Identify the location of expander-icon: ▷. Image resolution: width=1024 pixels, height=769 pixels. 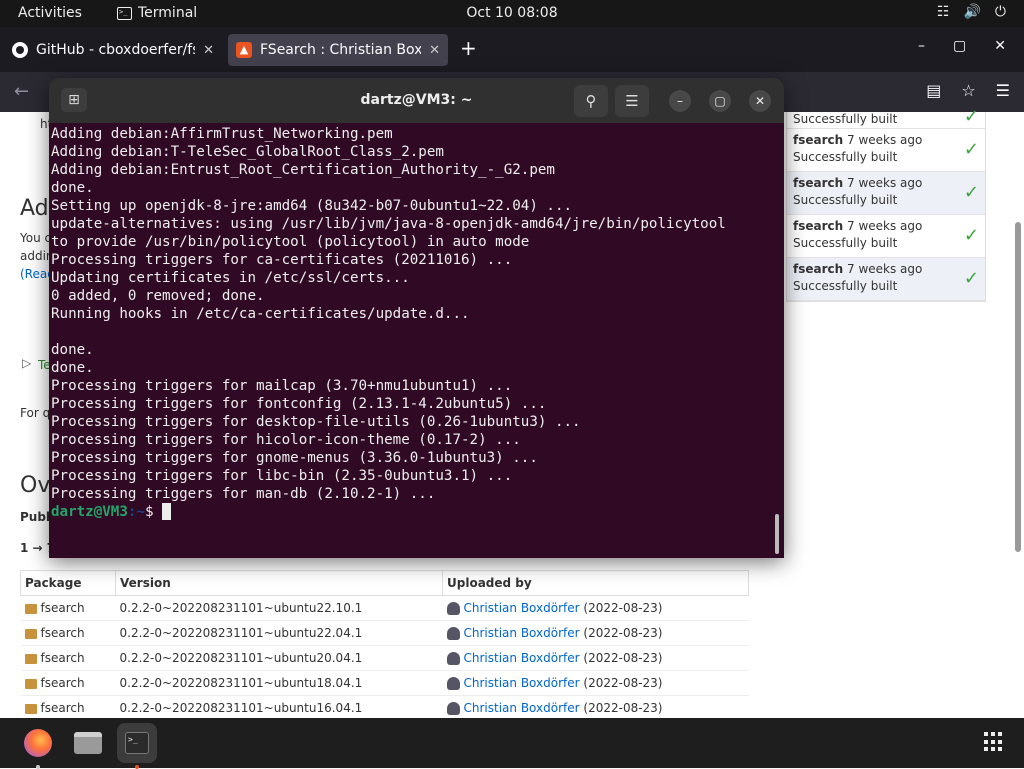
(26, 363).